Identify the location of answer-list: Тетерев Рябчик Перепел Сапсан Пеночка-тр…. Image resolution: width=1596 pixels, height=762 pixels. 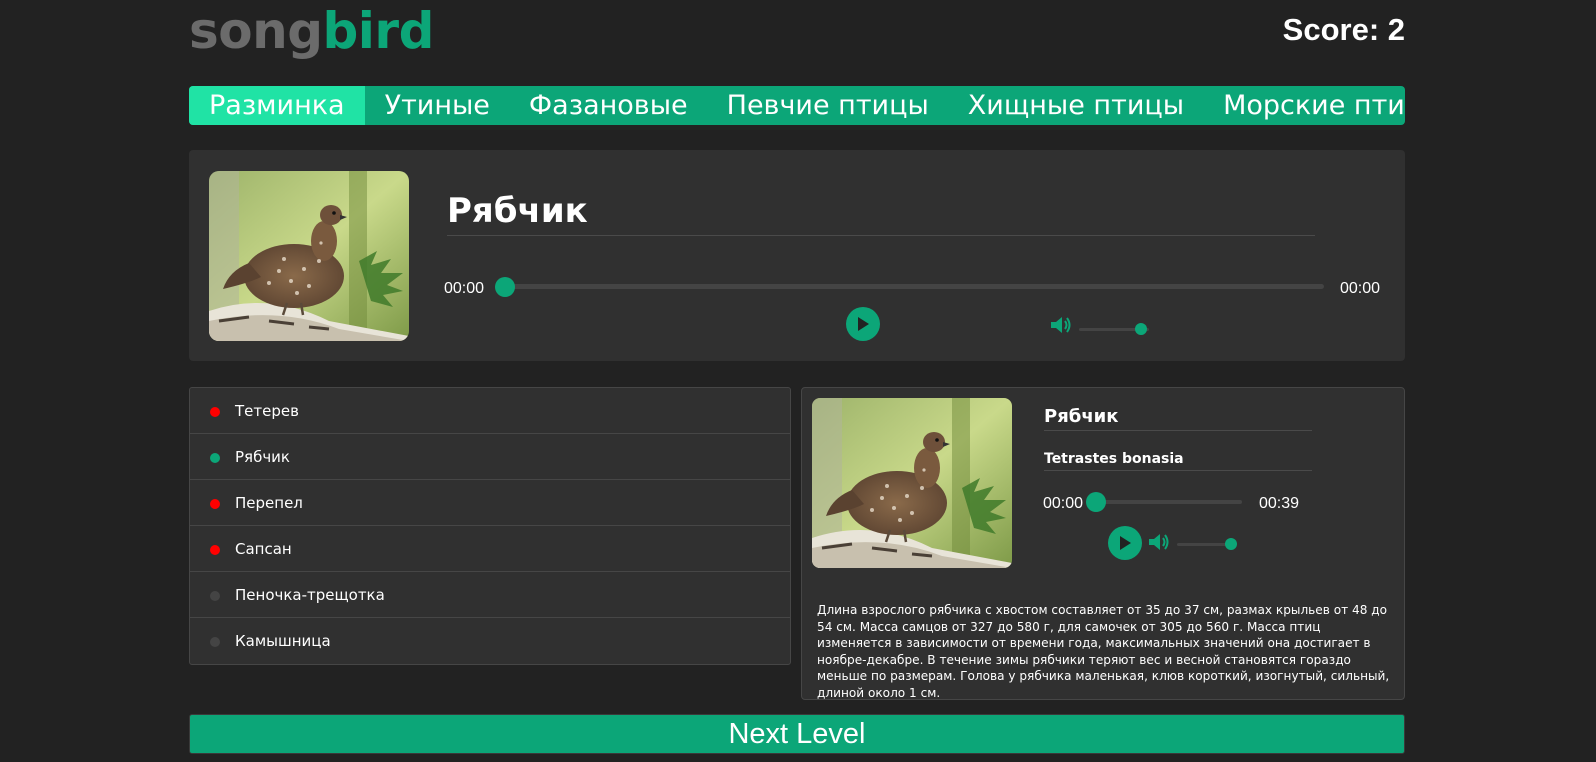
(490, 526).